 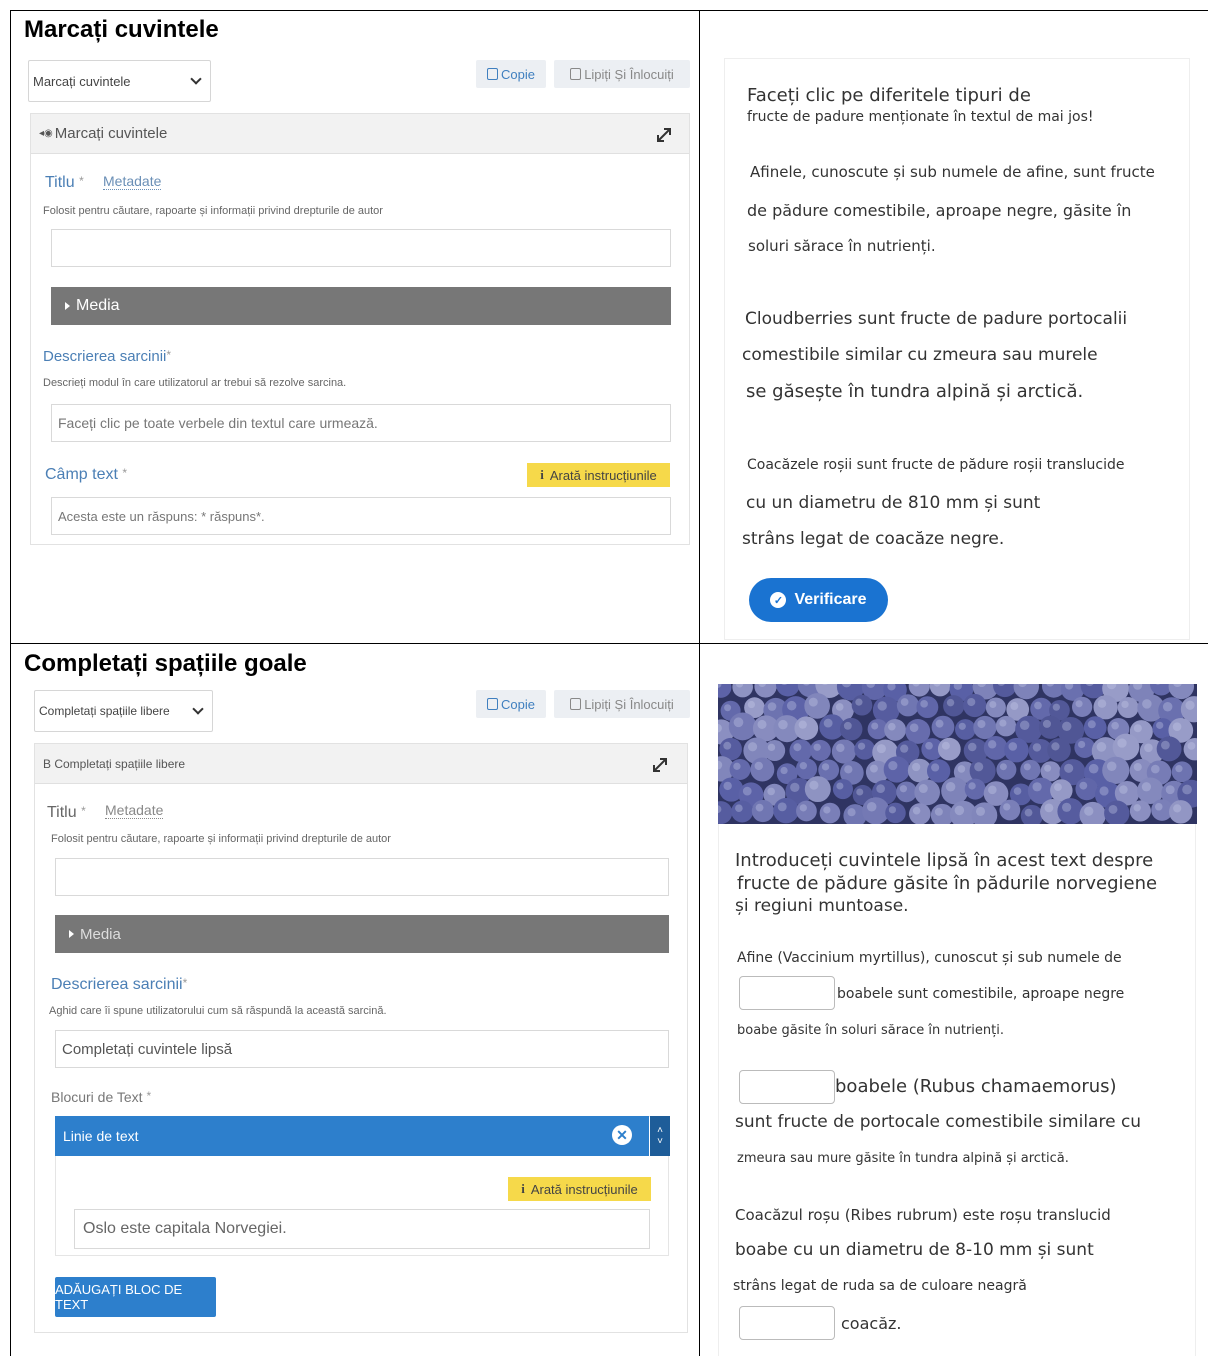 I want to click on chevron-up-icon: ˄, so click(x=660, y=1130).